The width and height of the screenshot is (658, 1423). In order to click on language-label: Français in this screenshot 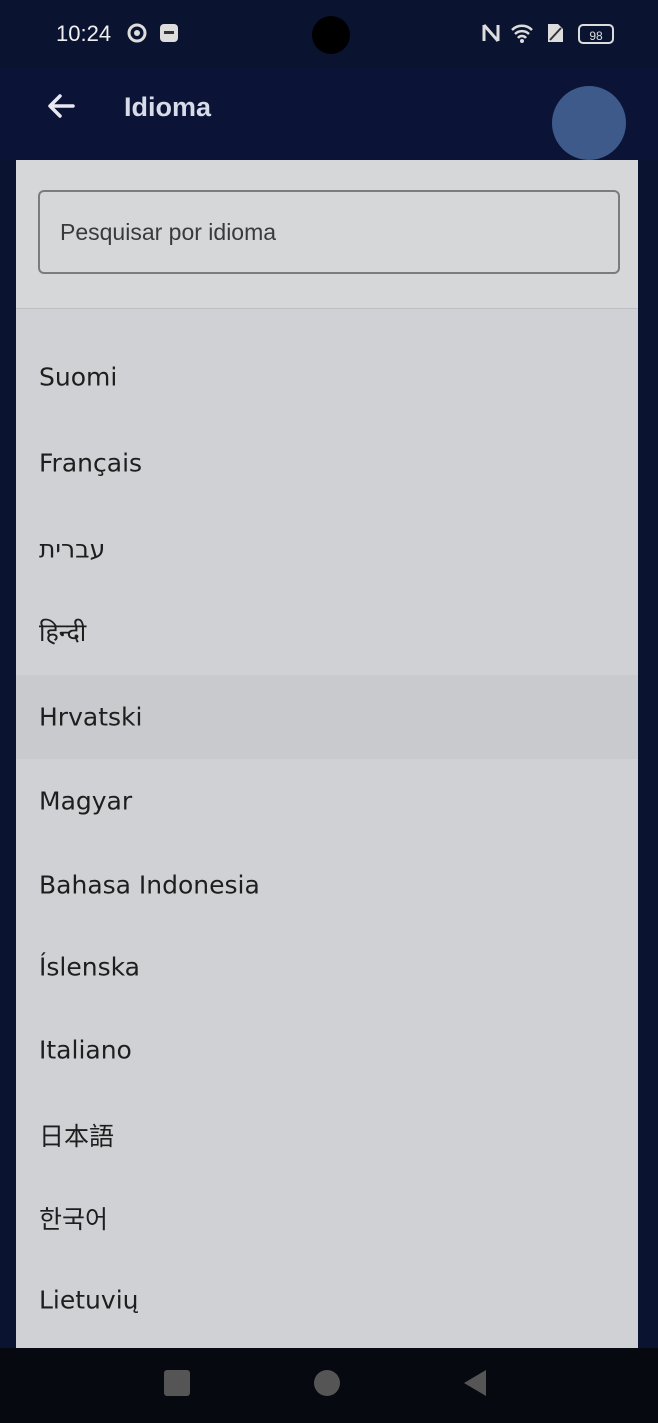, I will do `click(91, 463)`.